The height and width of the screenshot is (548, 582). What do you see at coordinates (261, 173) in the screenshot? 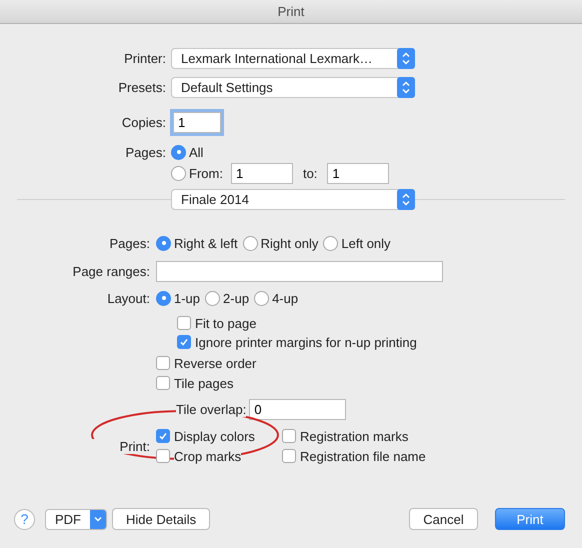
I see `from-field: 1` at bounding box center [261, 173].